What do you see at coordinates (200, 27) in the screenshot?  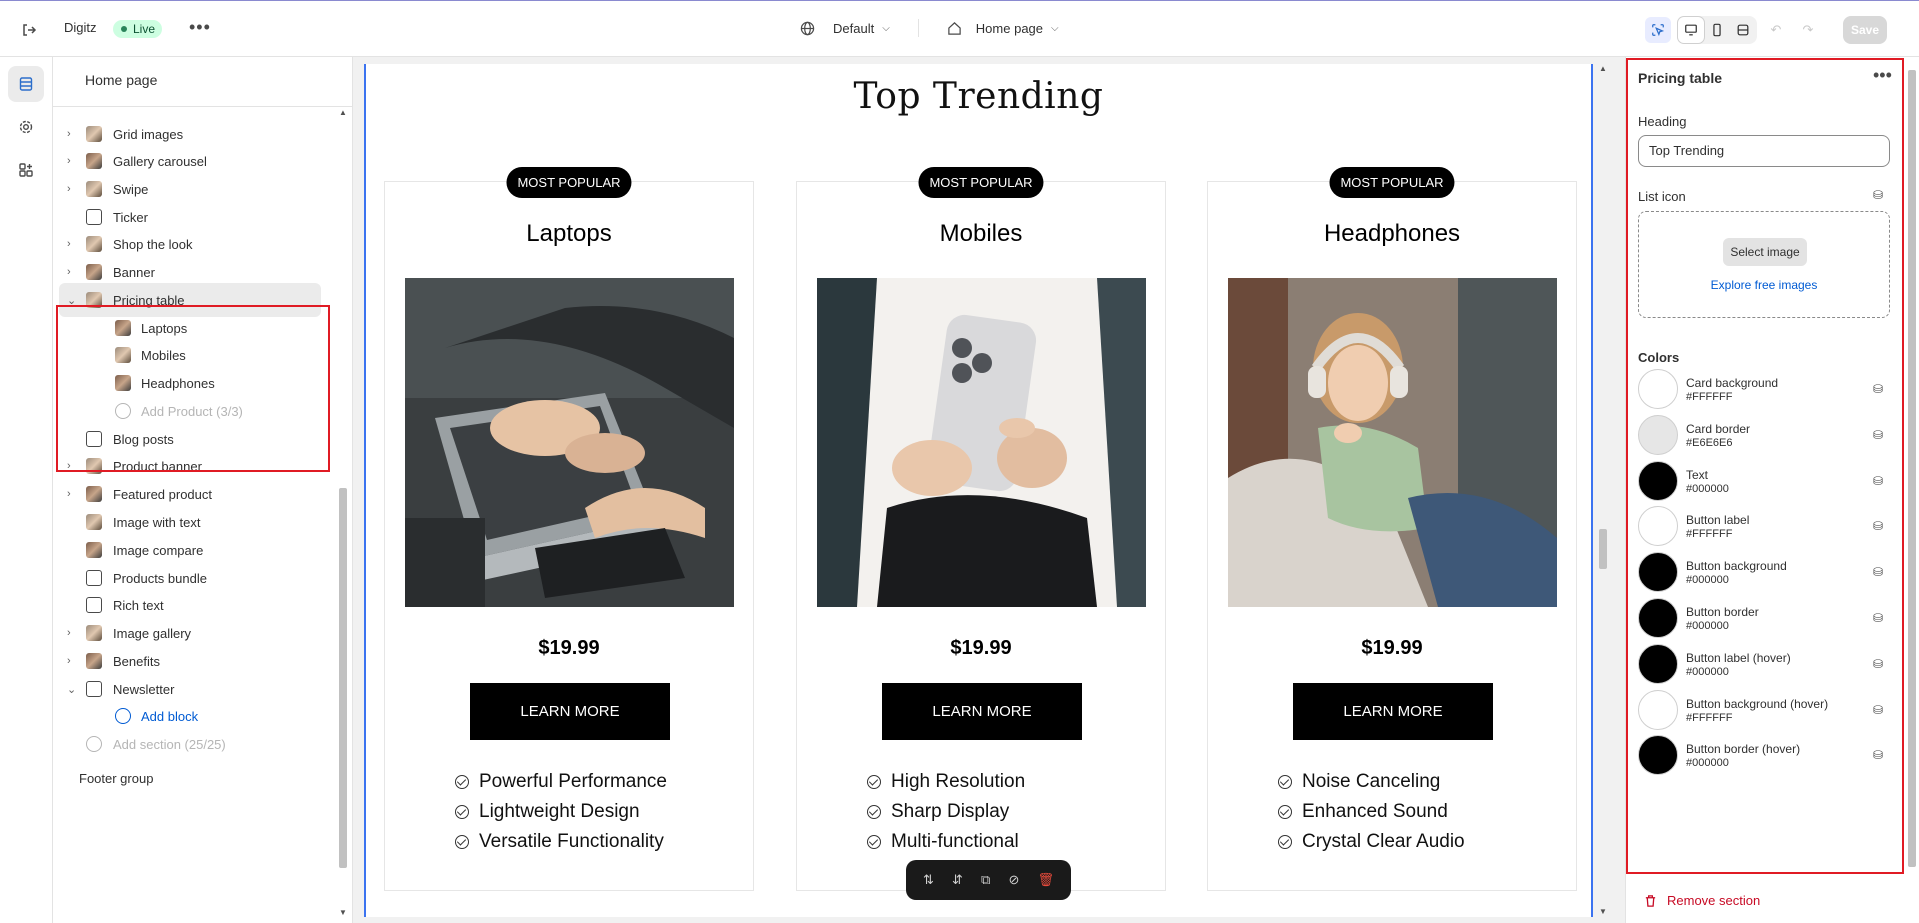 I see `more-actions-button: •••` at bounding box center [200, 27].